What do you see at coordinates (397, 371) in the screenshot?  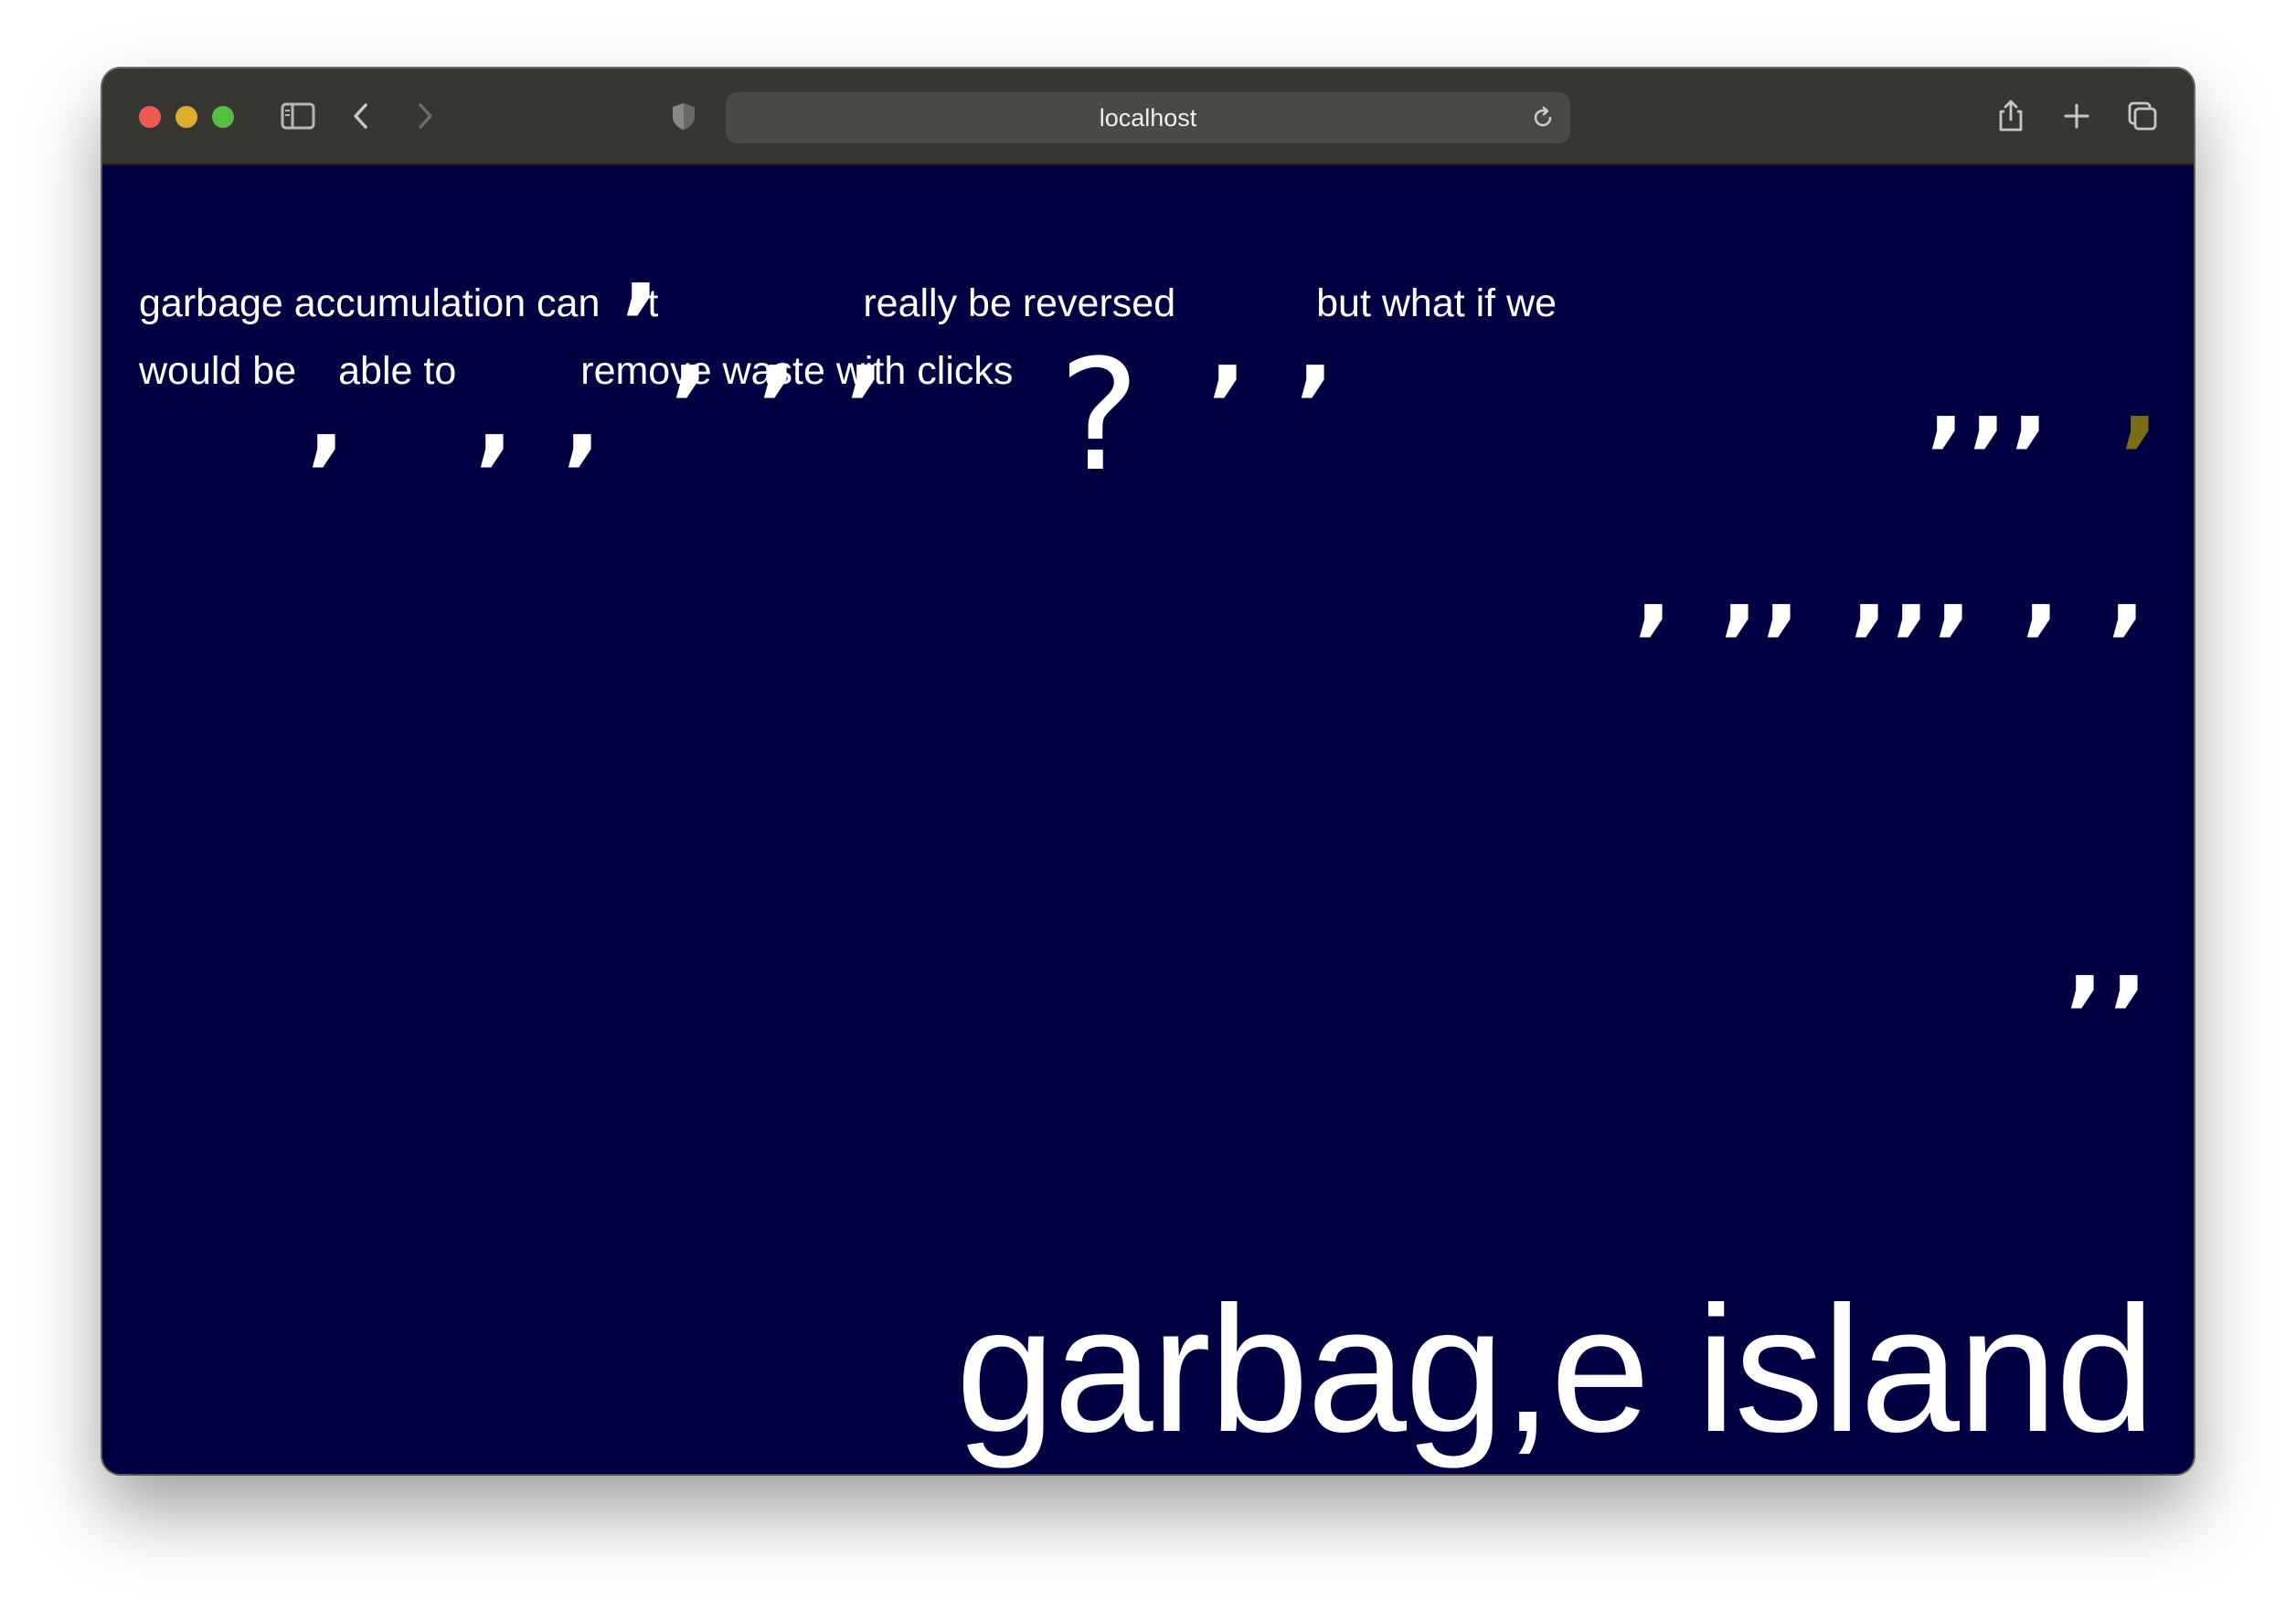 I see `text-fragment: able to` at bounding box center [397, 371].